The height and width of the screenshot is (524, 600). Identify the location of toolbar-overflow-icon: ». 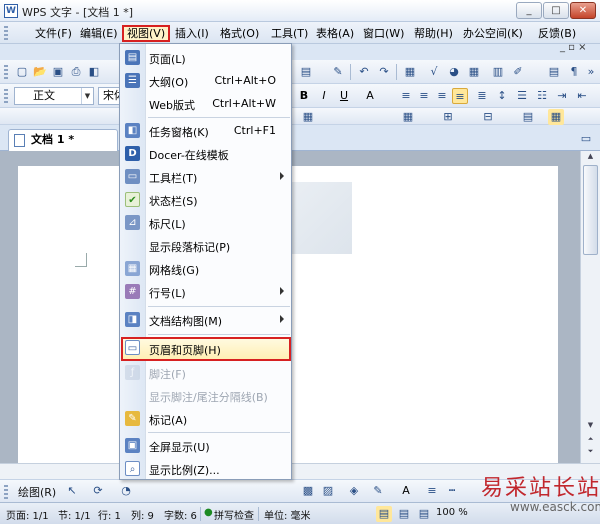
(591, 72).